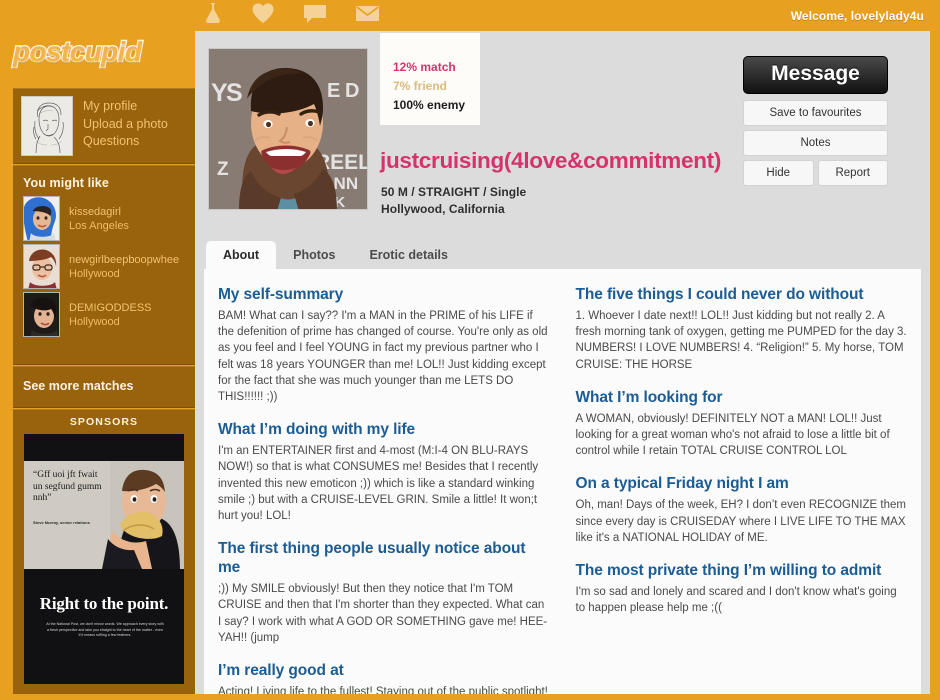 This screenshot has width=940, height=700. Describe the element at coordinates (315, 13) in the screenshot. I see `speech-bubble-icon` at that location.